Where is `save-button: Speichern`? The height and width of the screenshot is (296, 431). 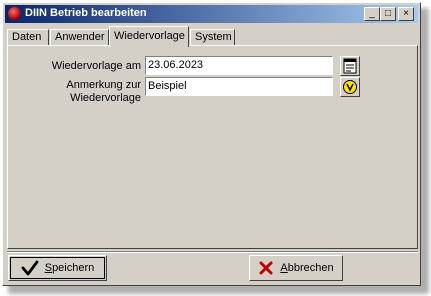 save-button: Speichern is located at coordinates (57, 268).